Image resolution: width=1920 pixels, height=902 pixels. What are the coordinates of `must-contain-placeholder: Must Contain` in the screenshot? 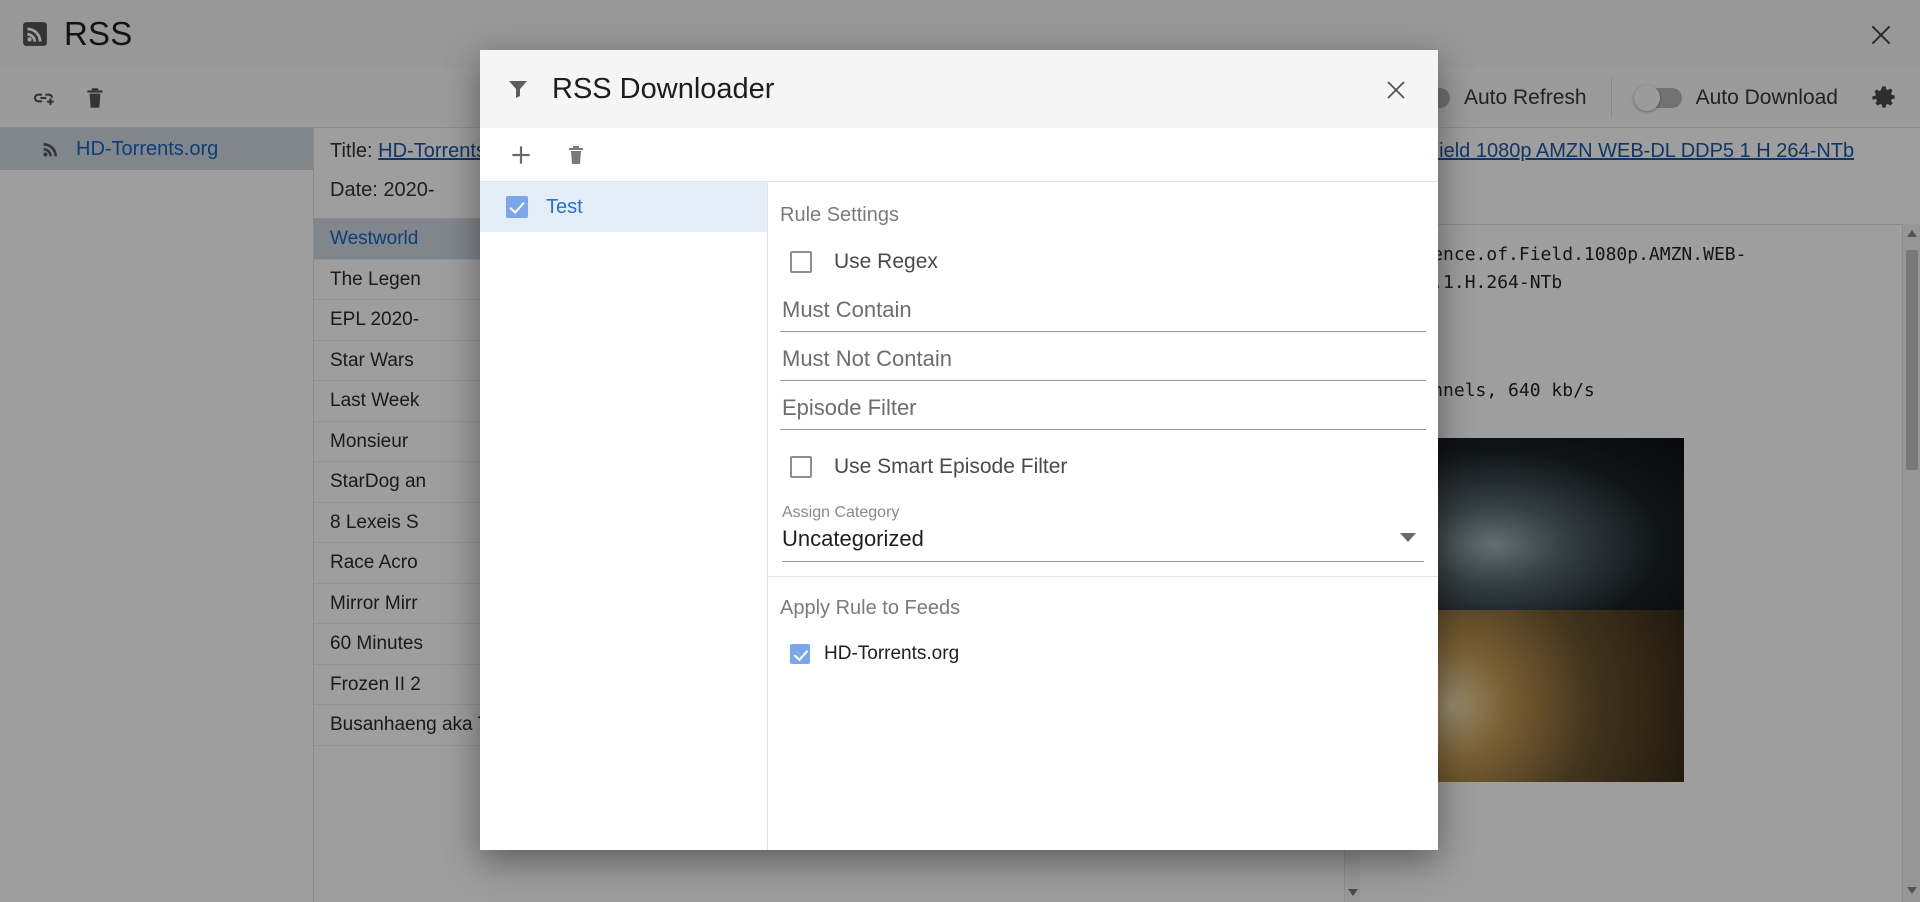 It's located at (847, 309).